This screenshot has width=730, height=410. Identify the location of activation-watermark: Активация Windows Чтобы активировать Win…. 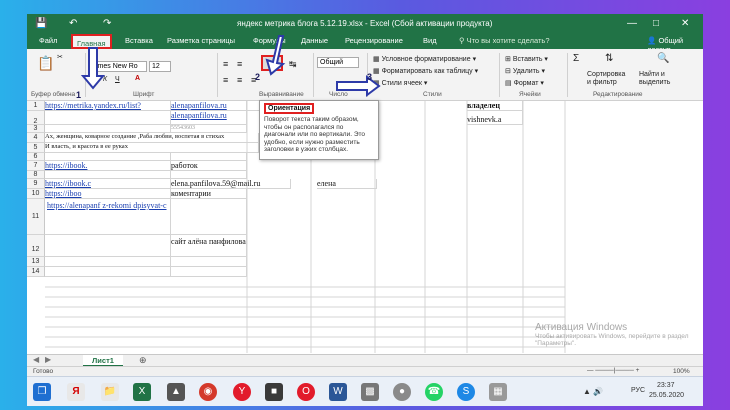
(612, 334).